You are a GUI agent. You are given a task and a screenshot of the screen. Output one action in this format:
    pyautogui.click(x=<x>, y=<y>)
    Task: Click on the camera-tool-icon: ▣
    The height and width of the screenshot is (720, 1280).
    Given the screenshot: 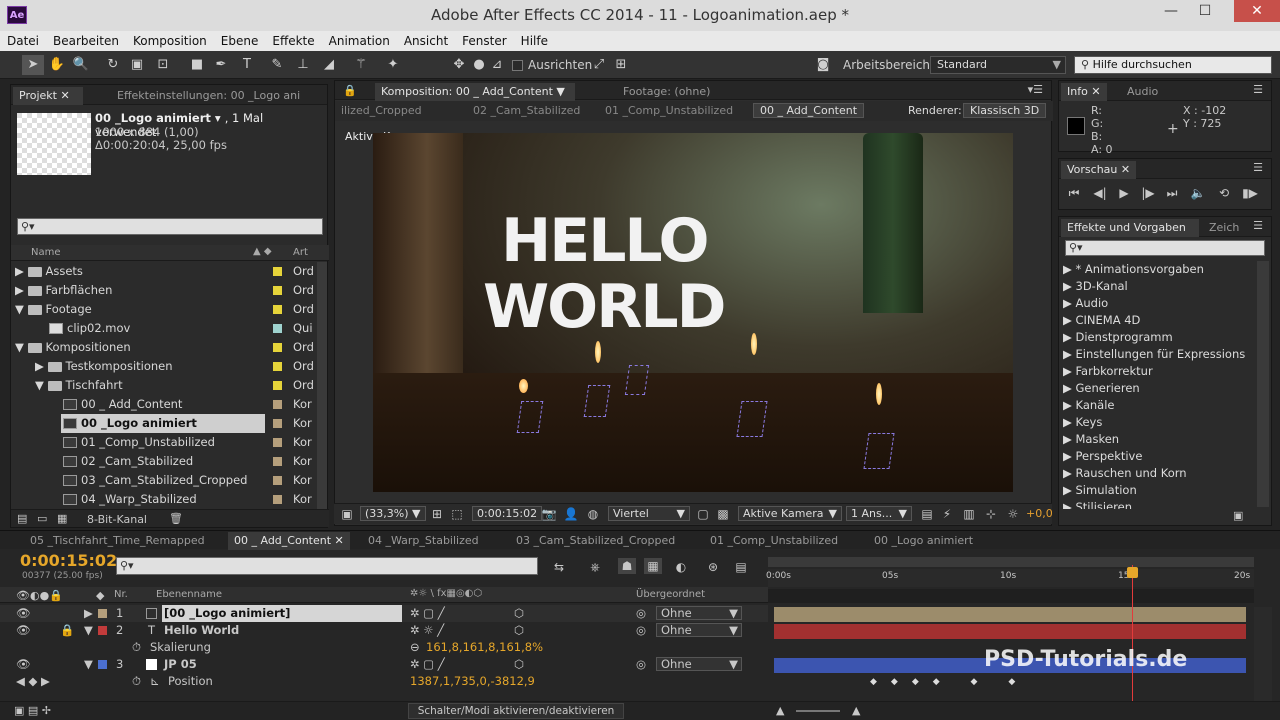 What is the action you would take?
    pyautogui.click(x=137, y=65)
    